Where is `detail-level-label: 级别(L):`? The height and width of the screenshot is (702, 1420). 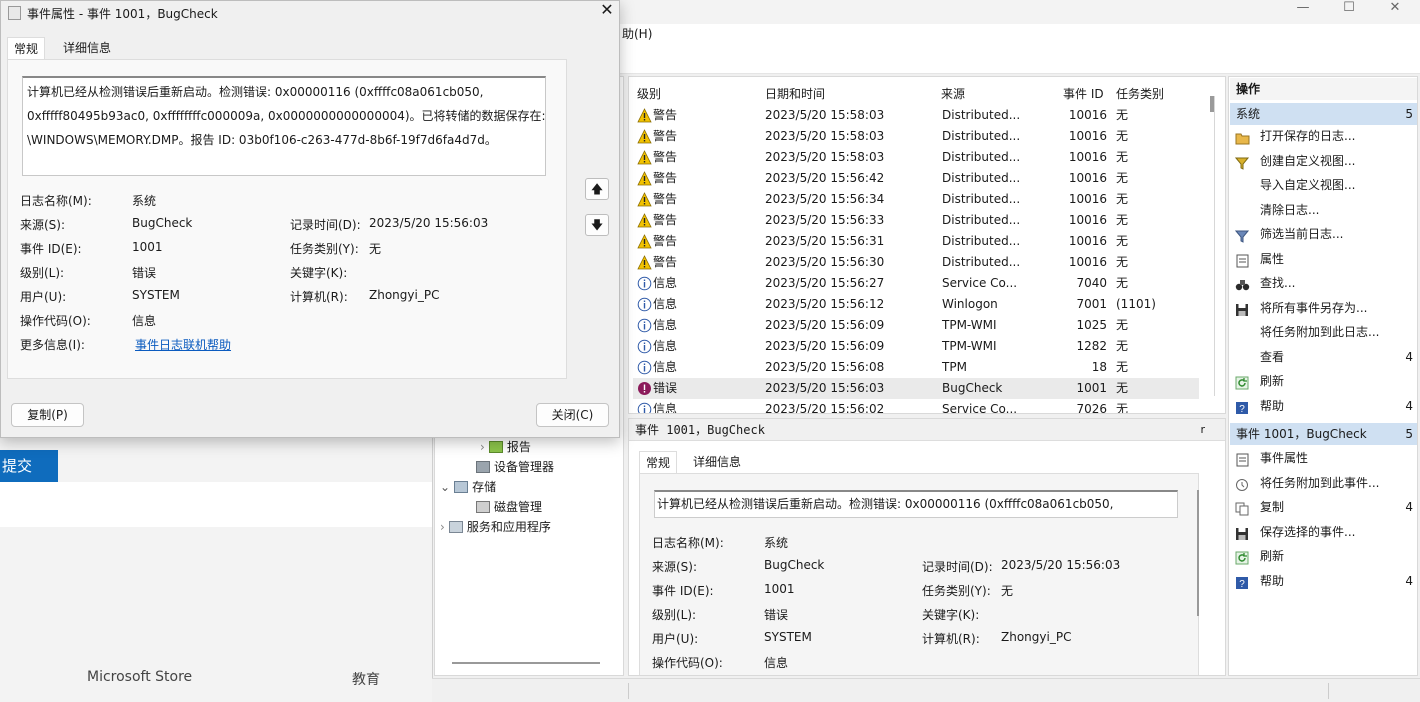
detail-level-label: 级别(L): is located at coordinates (674, 615).